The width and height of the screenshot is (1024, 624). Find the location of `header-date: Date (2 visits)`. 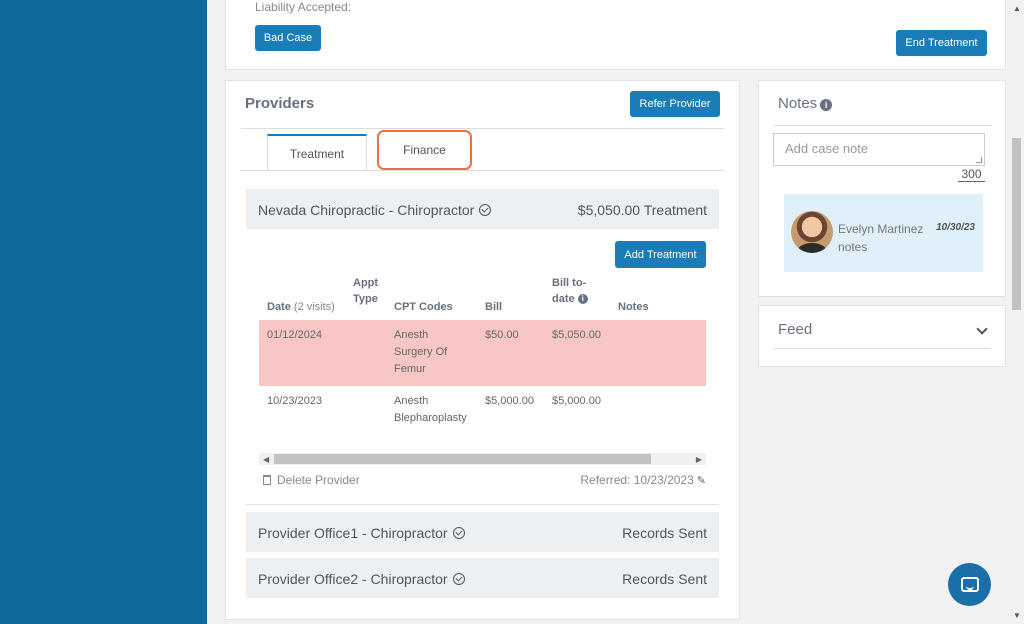

header-date: Date (2 visits) is located at coordinates (301, 307).